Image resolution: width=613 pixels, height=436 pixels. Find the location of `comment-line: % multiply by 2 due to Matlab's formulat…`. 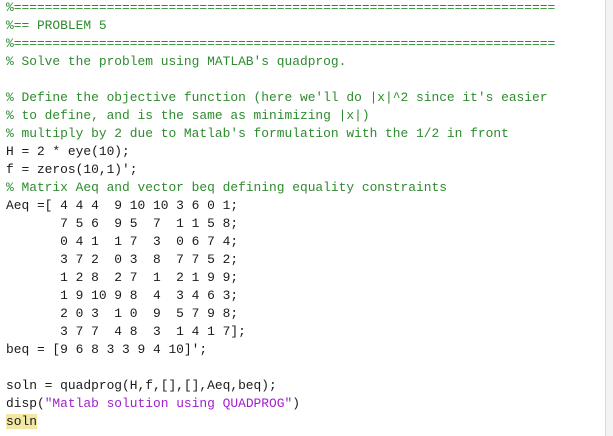

comment-line: % multiply by 2 due to Matlab's formulat… is located at coordinates (257, 133).